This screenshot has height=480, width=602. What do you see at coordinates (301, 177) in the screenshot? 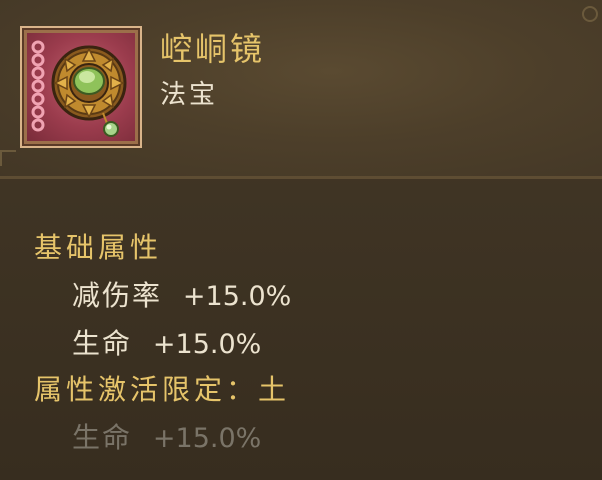
I see `header-divider` at bounding box center [301, 177].